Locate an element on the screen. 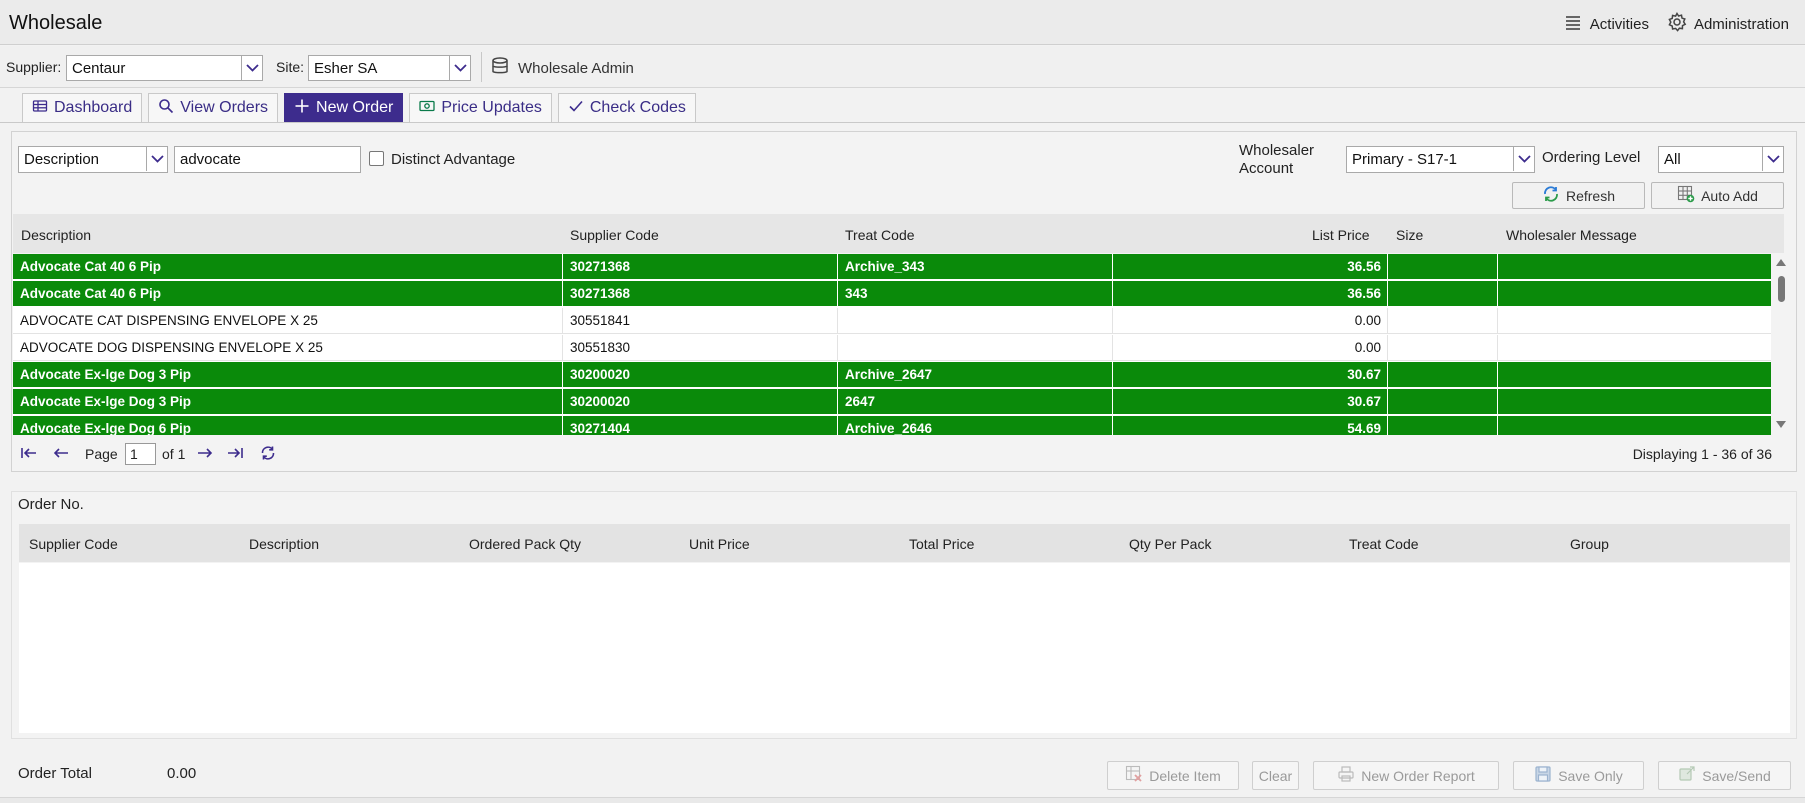  cell-treat-code: 2647 is located at coordinates (974, 402).